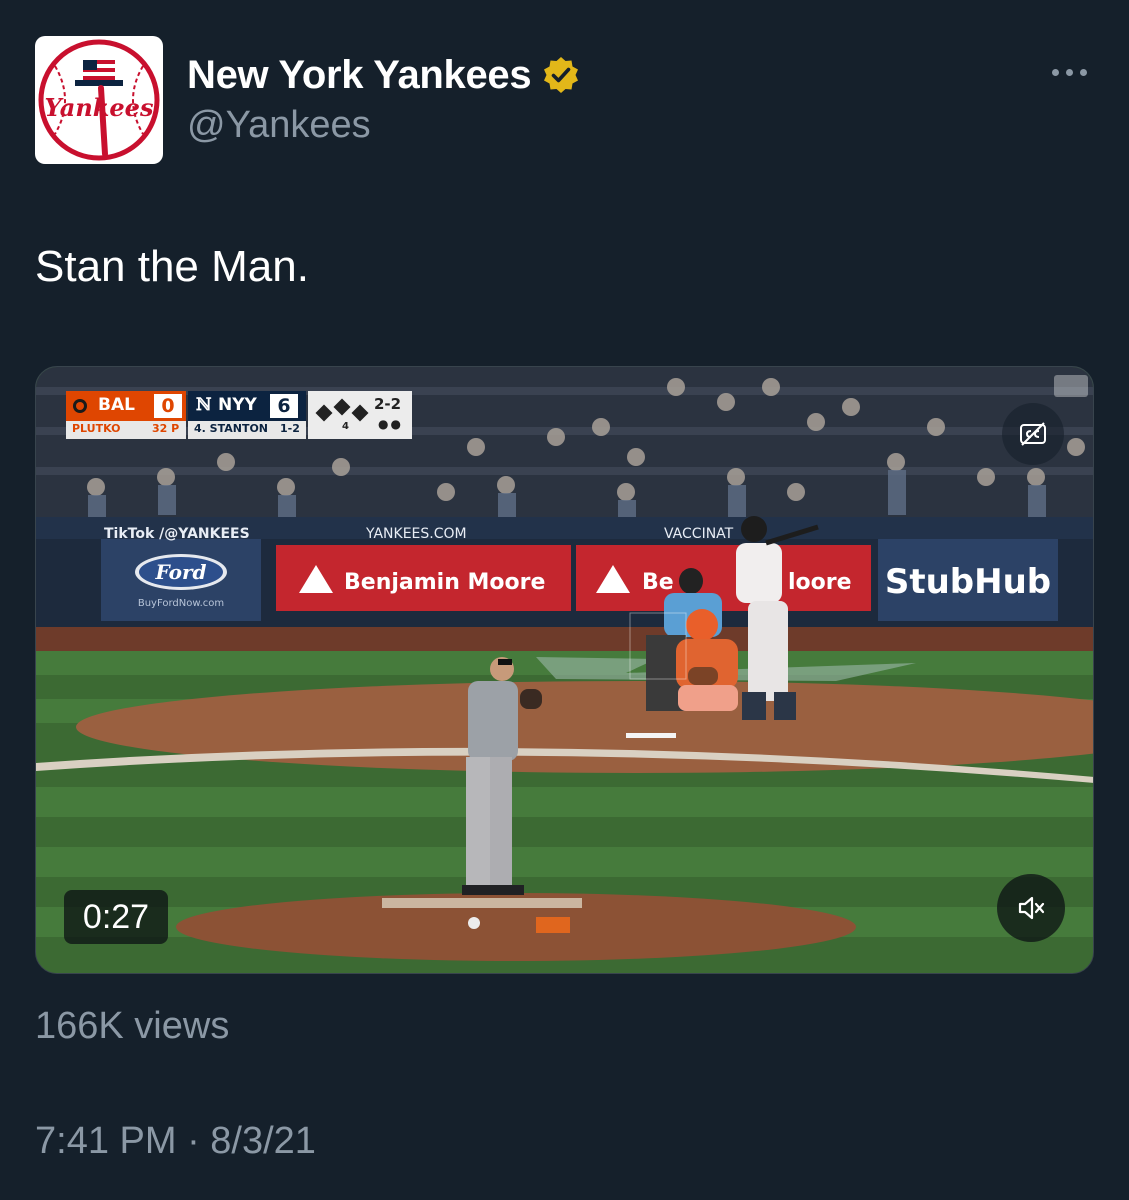 The image size is (1129, 1200). I want to click on author-handle: @Yankees, so click(279, 125).